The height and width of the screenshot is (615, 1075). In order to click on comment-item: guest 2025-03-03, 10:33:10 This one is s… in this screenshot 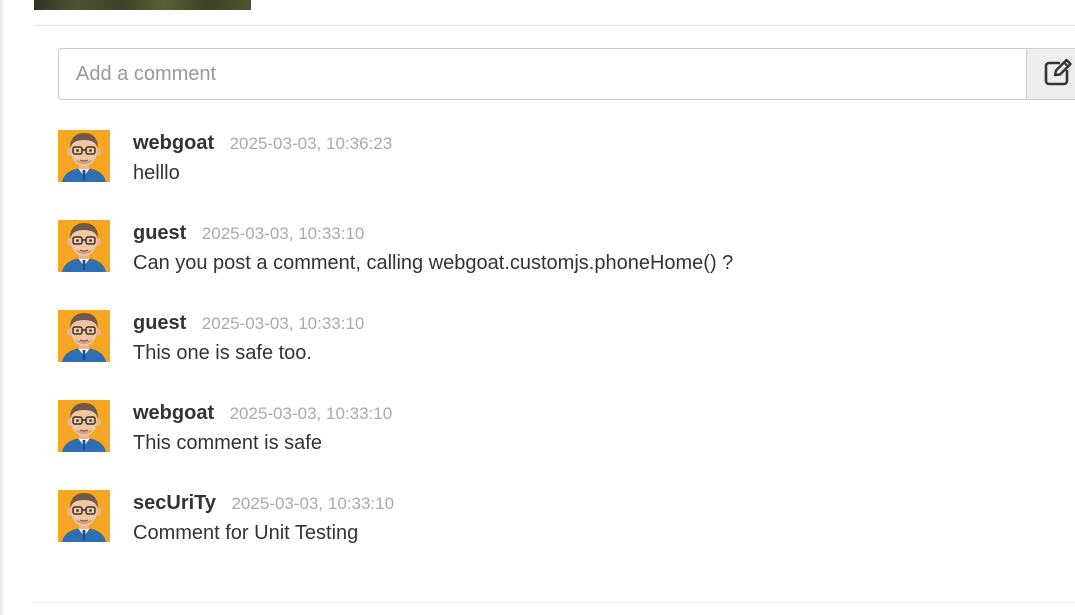, I will do `click(558, 355)`.